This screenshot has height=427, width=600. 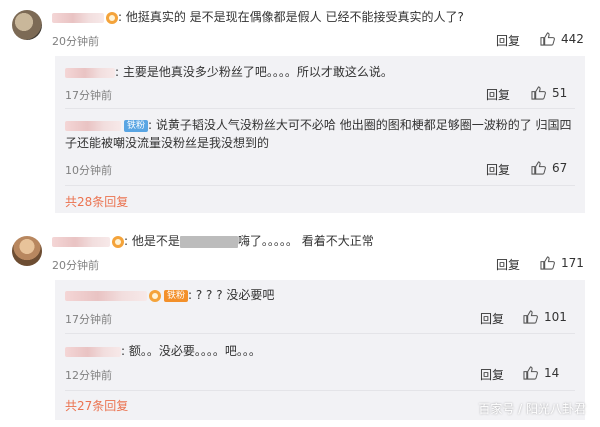 What do you see at coordinates (560, 93) in the screenshot?
I see `like-count: 51` at bounding box center [560, 93].